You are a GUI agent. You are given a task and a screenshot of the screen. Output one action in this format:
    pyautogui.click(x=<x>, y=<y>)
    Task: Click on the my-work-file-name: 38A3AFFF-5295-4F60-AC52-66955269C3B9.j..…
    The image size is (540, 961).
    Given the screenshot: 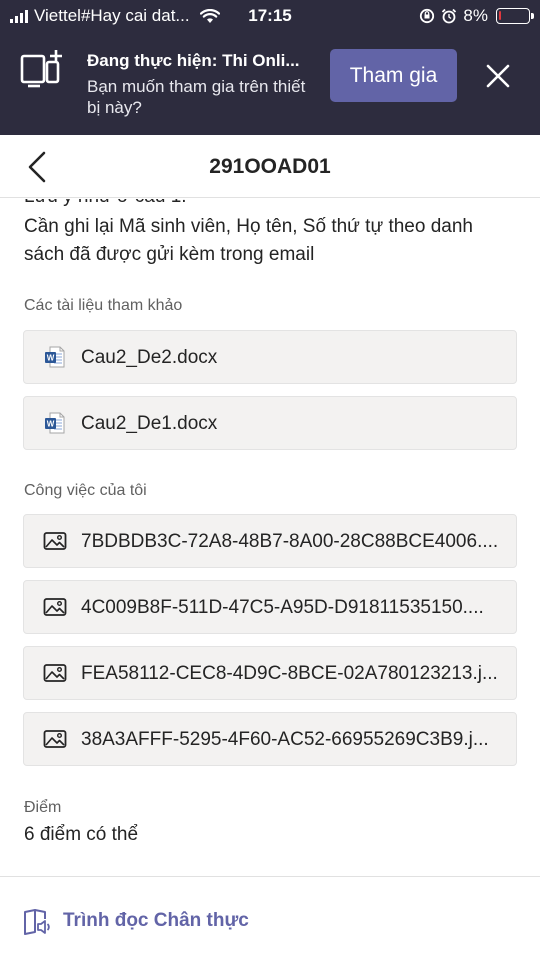 What is the action you would take?
    pyautogui.click(x=285, y=739)
    